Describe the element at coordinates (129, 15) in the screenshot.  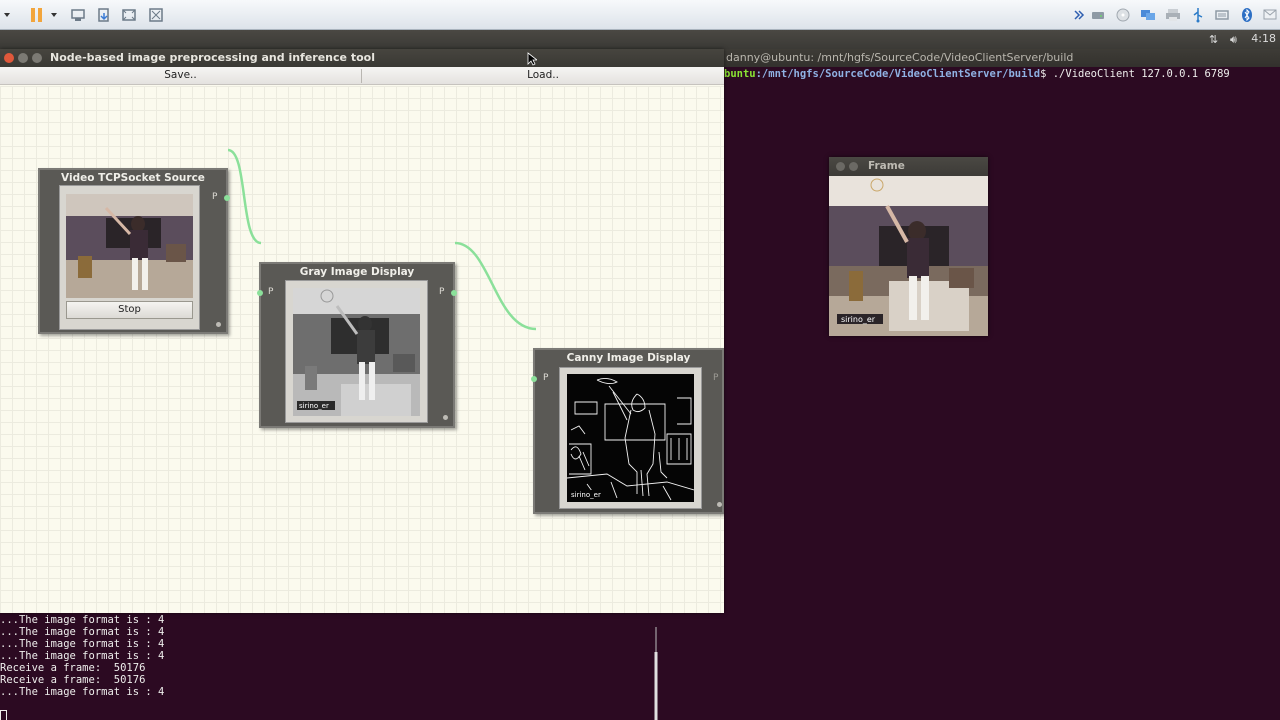
I see `fullscreen-icon` at that location.